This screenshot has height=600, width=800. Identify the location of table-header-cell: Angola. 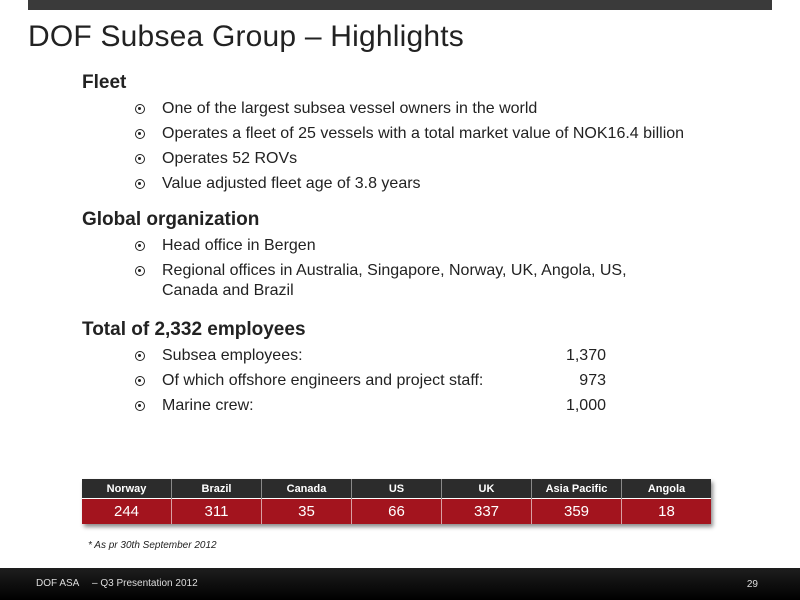
(666, 489).